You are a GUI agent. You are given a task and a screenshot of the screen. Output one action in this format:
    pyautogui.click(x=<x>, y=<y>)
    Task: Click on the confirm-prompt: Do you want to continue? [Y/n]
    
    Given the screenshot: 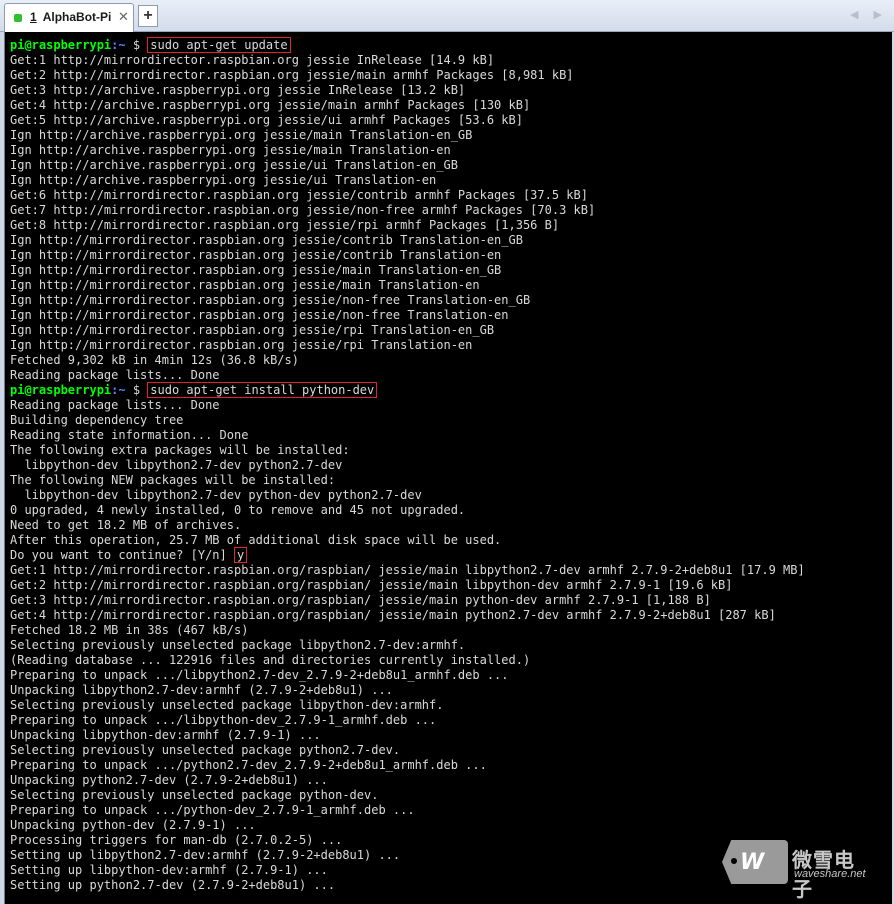 What is the action you would take?
    pyautogui.click(x=122, y=555)
    